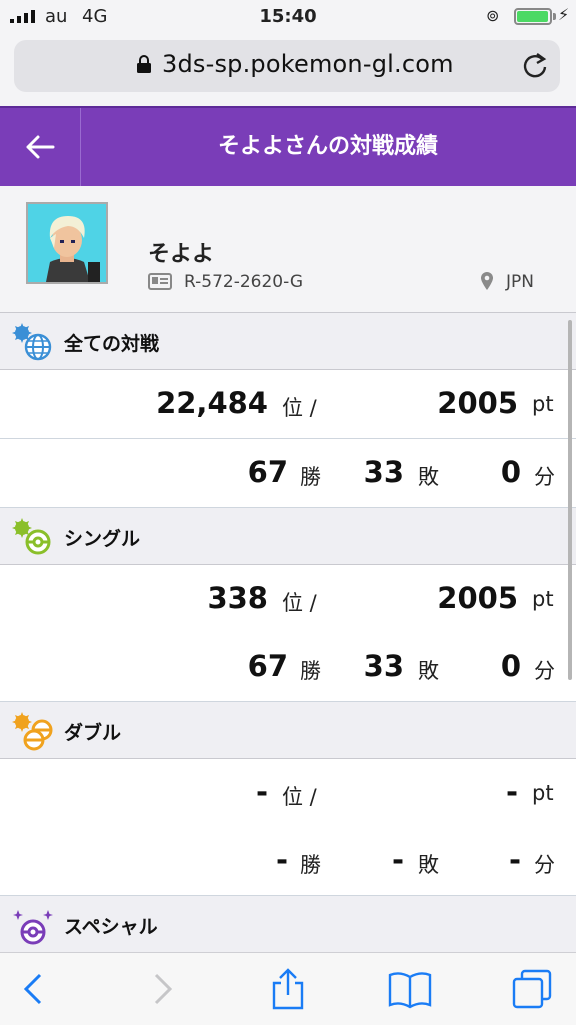  I want to click on chevron-left-icon, so click(34, 989).